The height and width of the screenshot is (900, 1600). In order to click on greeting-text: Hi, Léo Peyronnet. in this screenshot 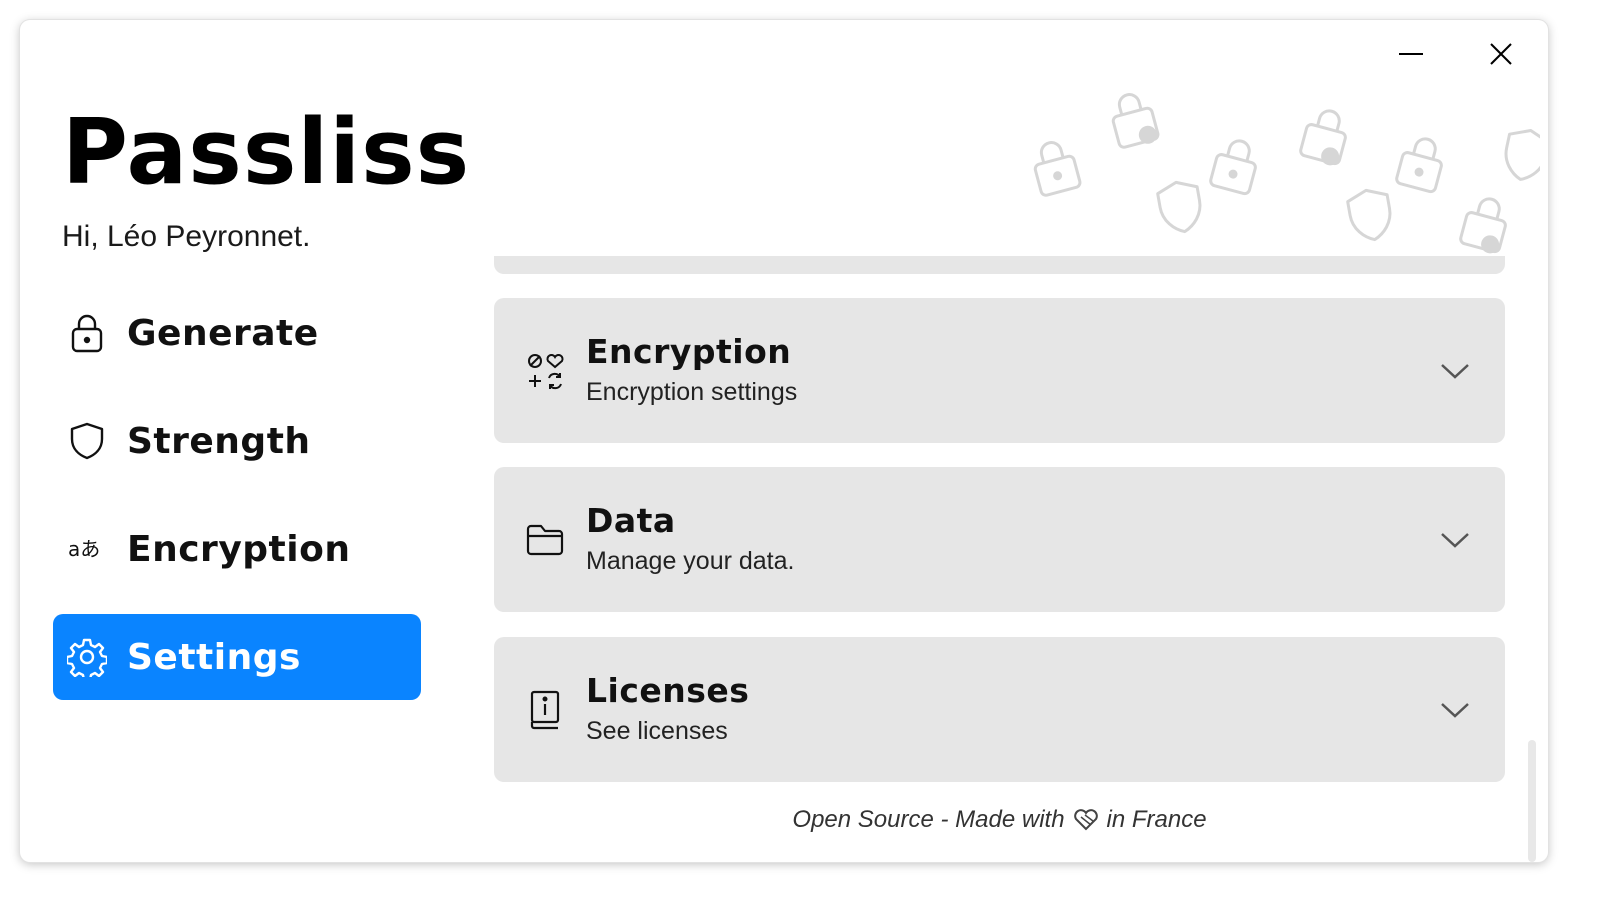, I will do `click(186, 236)`.